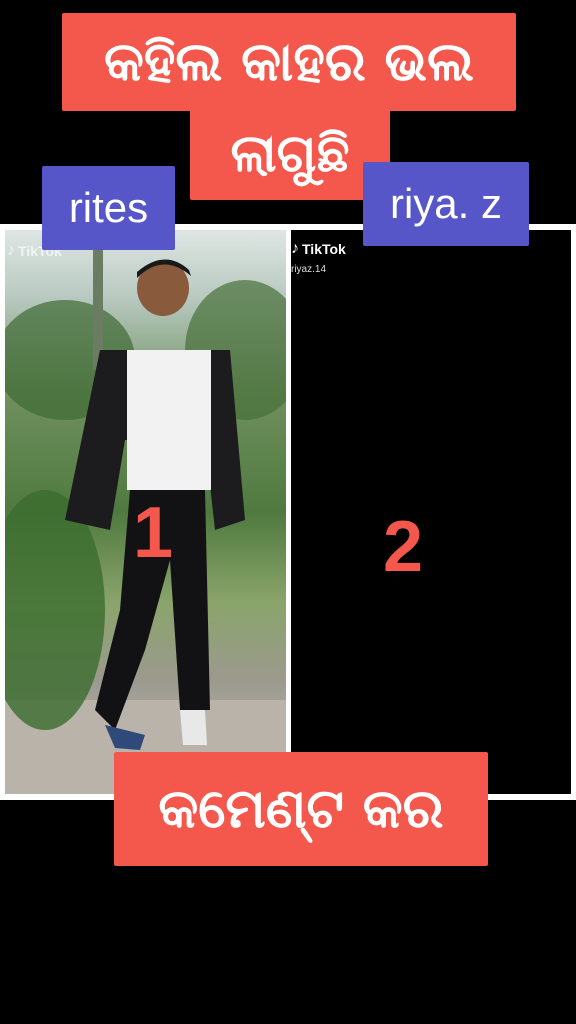 The height and width of the screenshot is (1024, 576). Describe the element at coordinates (446, 204) in the screenshot. I see `name-tag-right: riya. z` at that location.